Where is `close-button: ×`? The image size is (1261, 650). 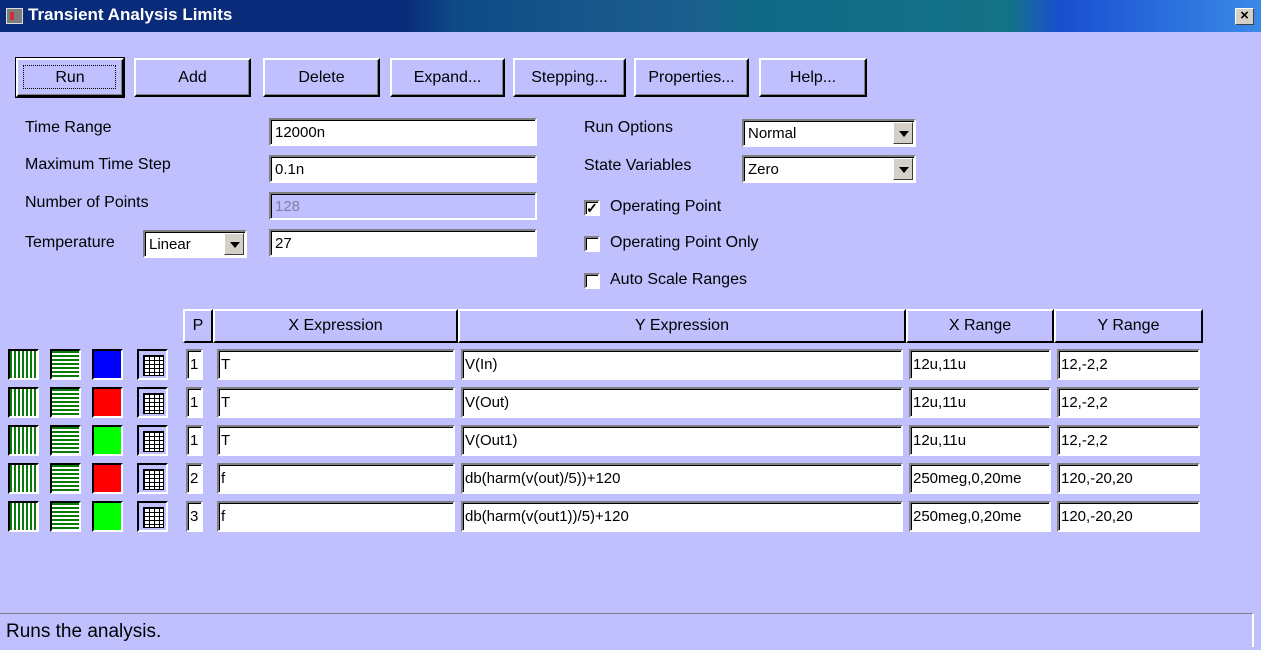 close-button: × is located at coordinates (1244, 16).